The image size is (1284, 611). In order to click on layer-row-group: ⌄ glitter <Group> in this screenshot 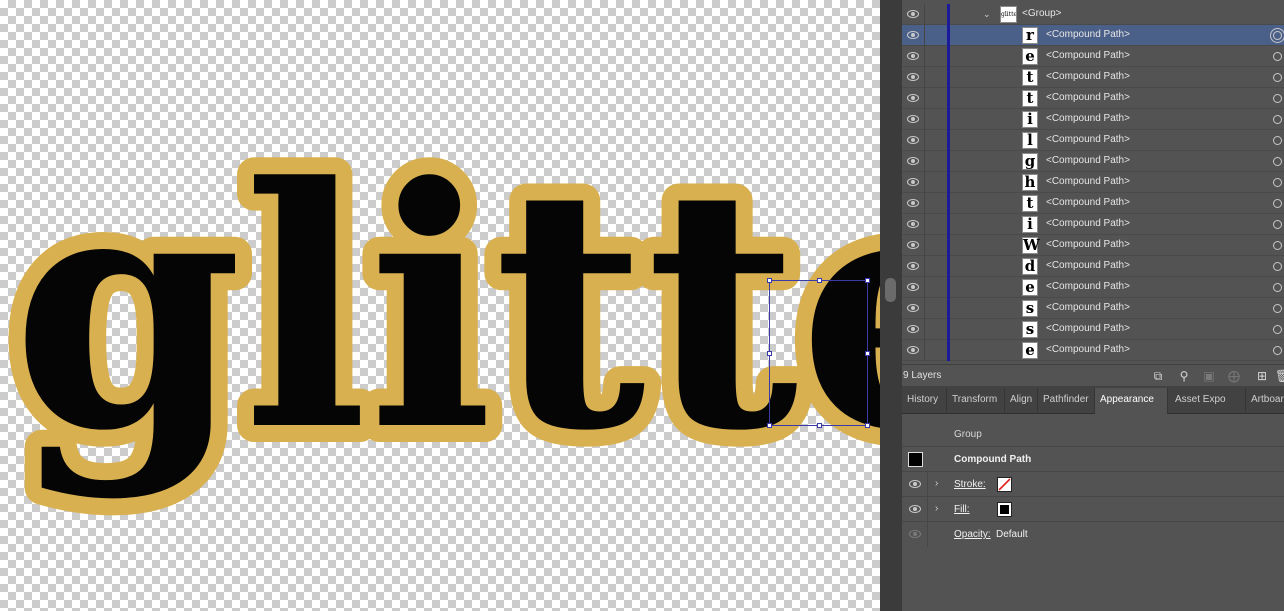, I will do `click(1093, 14)`.